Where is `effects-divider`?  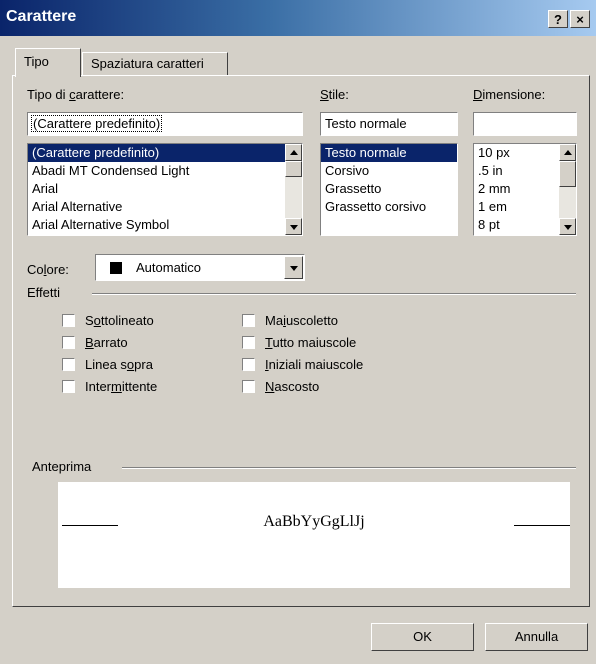
effects-divider is located at coordinates (334, 294).